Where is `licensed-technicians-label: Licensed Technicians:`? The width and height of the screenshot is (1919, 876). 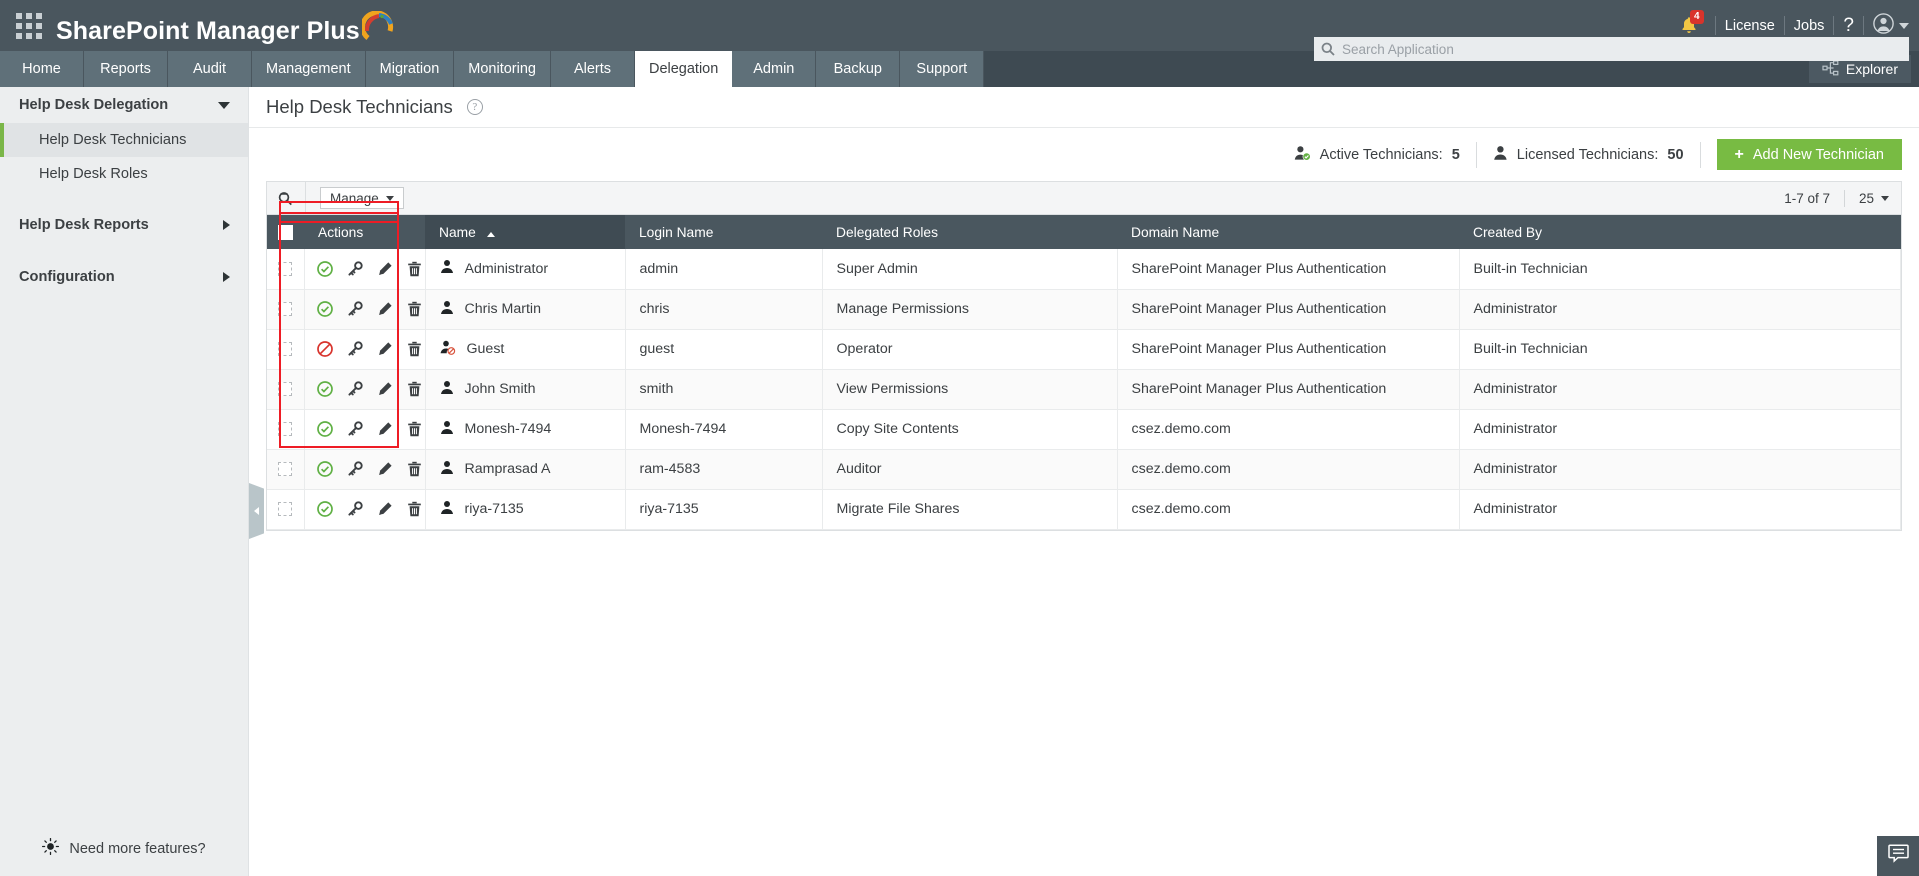 licensed-technicians-label: Licensed Technicians: is located at coordinates (1587, 154).